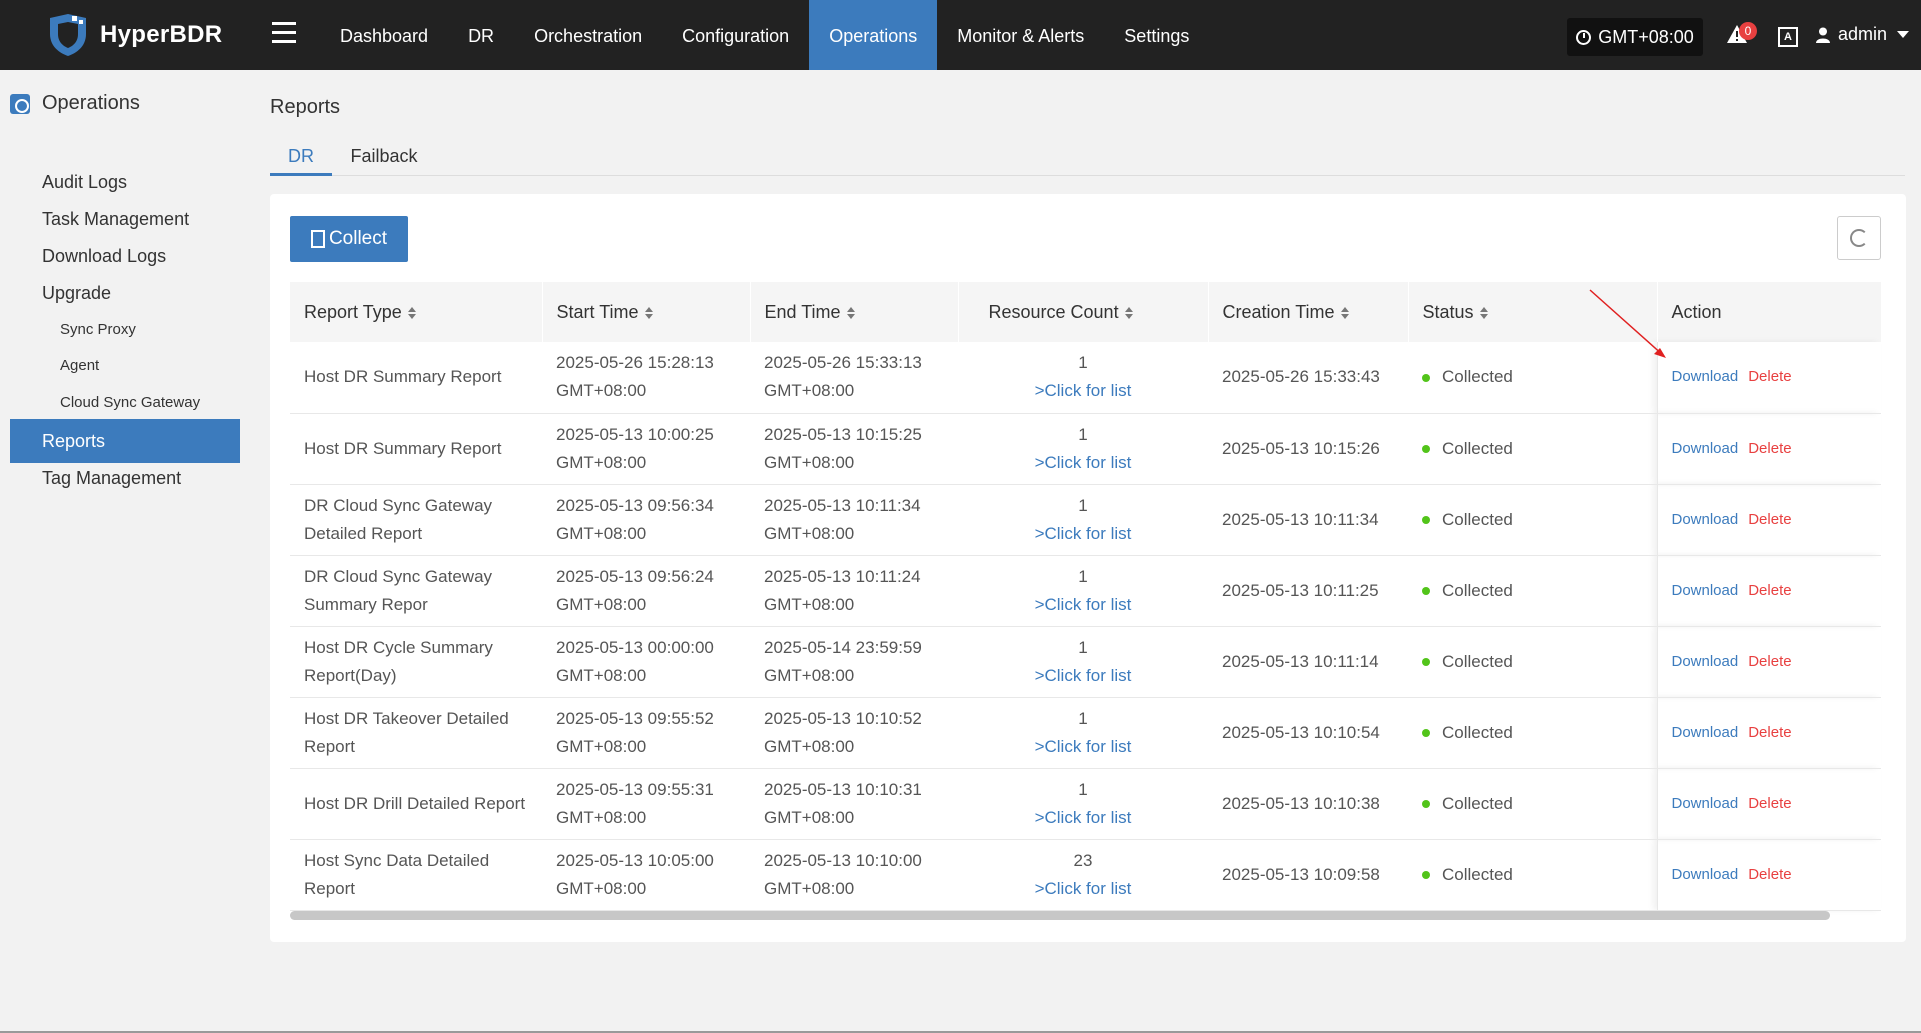 The width and height of the screenshot is (1921, 1033). What do you see at coordinates (403, 448) in the screenshot?
I see `report-type: Host DR Summary Report` at bounding box center [403, 448].